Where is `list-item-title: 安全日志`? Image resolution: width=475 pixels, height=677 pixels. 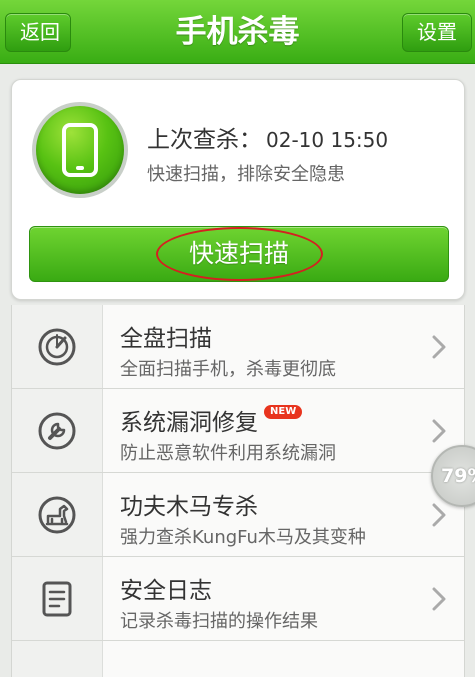 list-item-title: 安全日志 is located at coordinates (166, 591).